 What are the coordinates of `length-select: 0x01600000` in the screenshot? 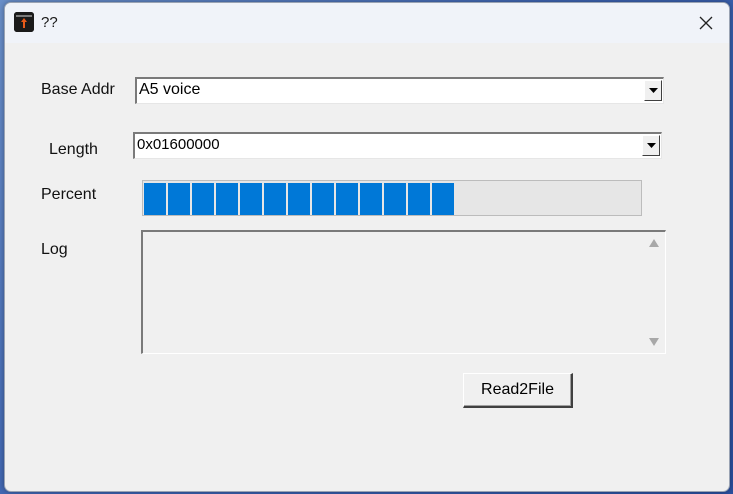 It's located at (397, 145).